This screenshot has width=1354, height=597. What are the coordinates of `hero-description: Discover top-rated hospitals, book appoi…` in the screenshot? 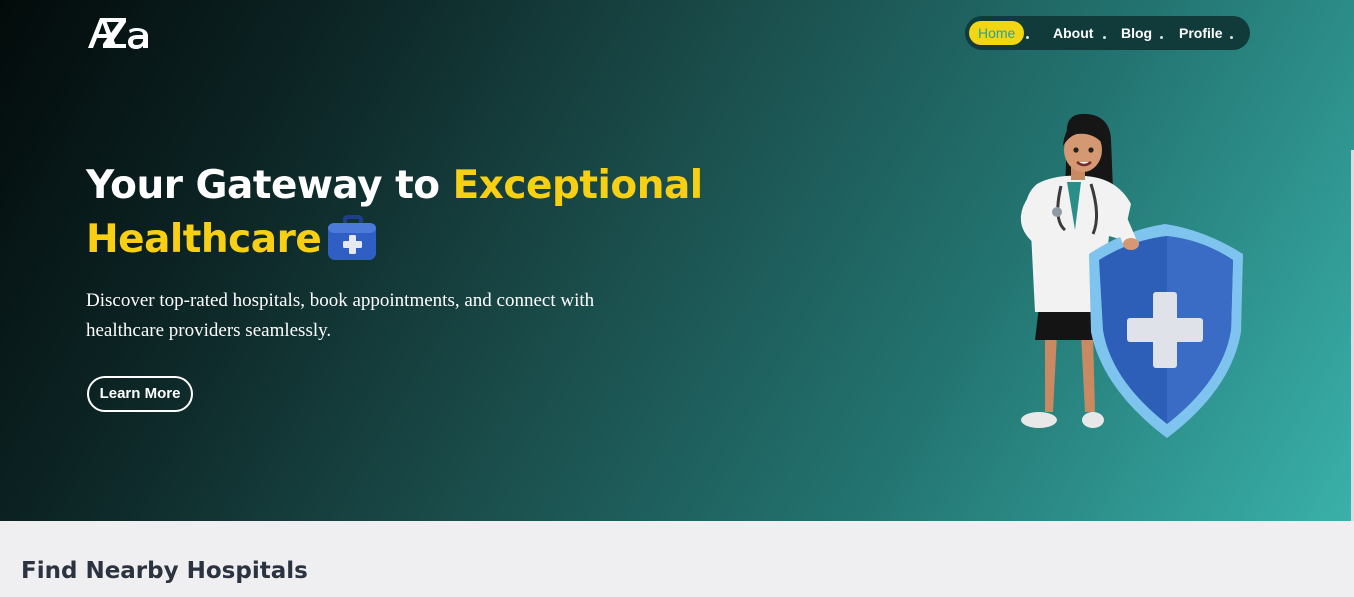 It's located at (340, 315).